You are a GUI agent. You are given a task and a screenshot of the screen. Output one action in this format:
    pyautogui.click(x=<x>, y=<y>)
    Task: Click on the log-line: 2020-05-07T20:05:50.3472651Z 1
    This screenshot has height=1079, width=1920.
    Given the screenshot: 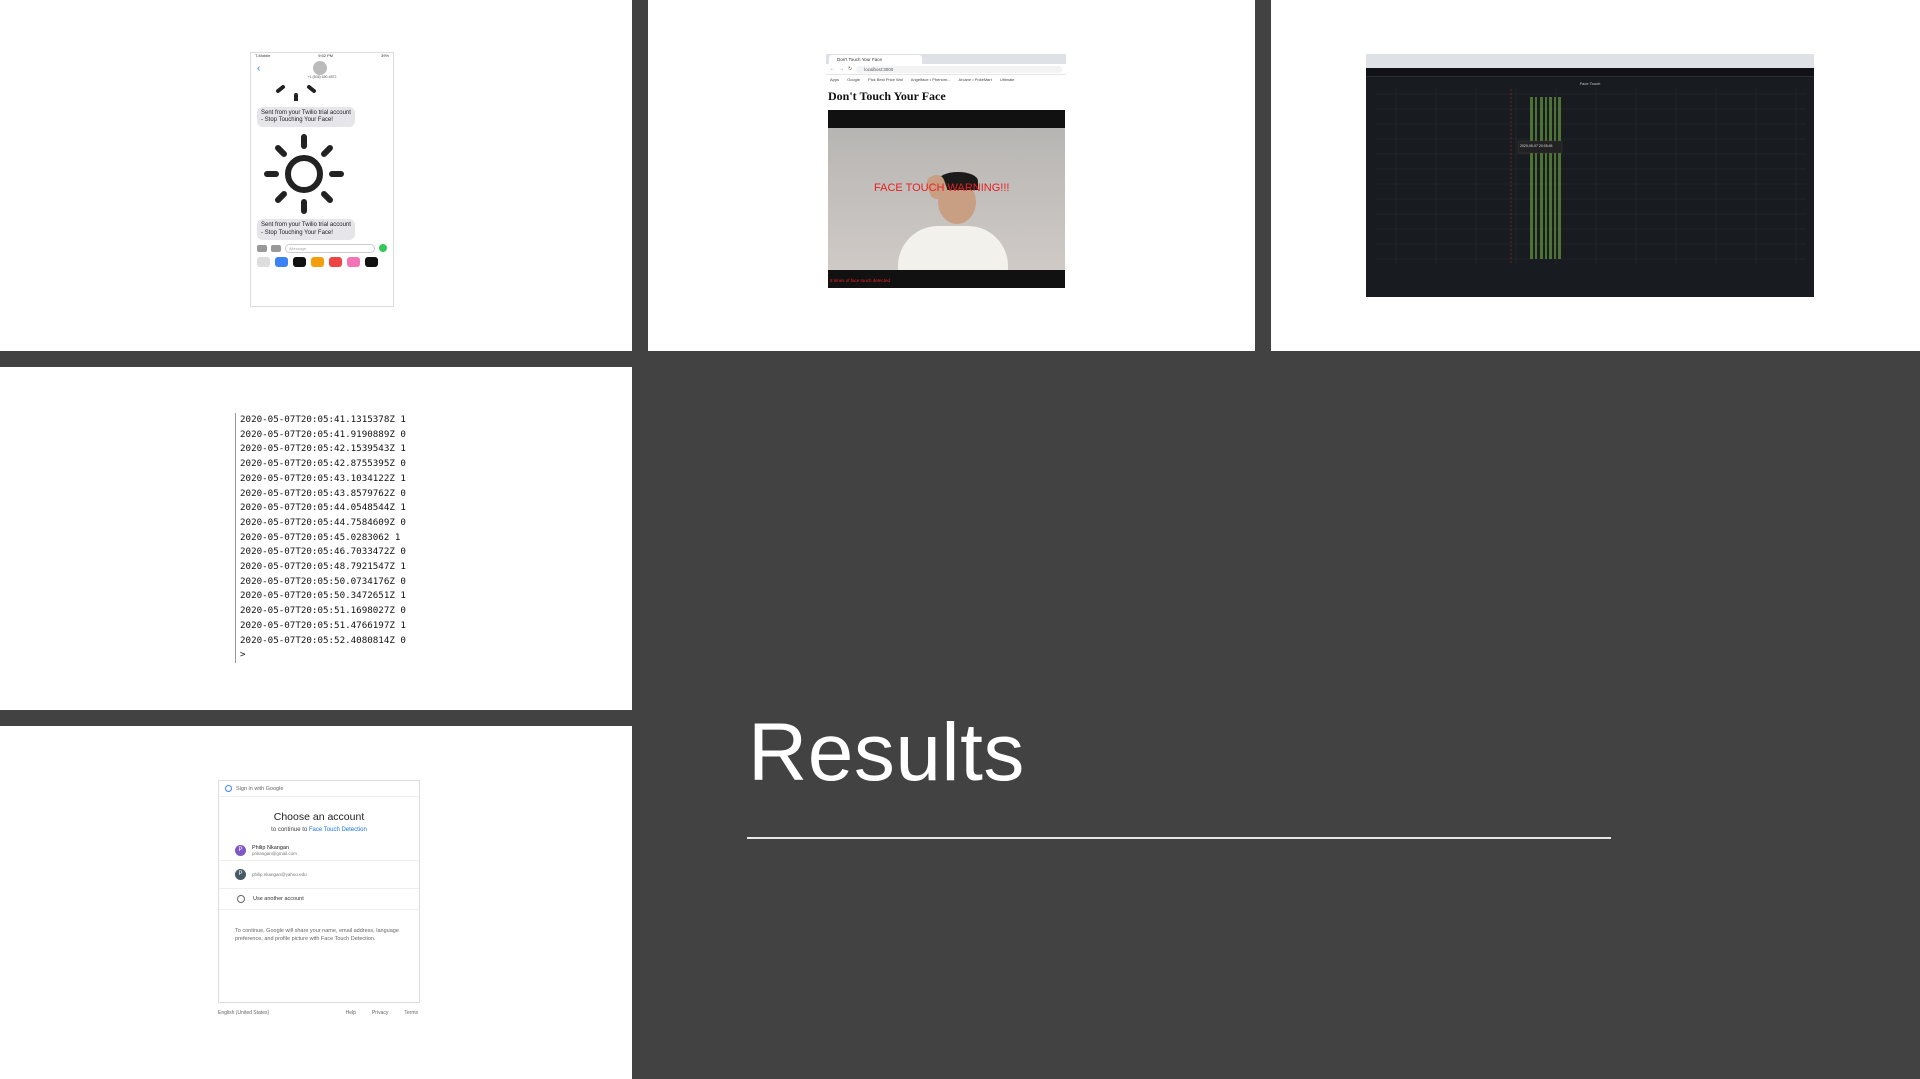 What is the action you would take?
    pyautogui.click(x=323, y=596)
    